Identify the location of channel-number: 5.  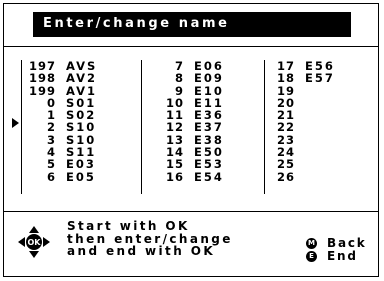
(51, 164).